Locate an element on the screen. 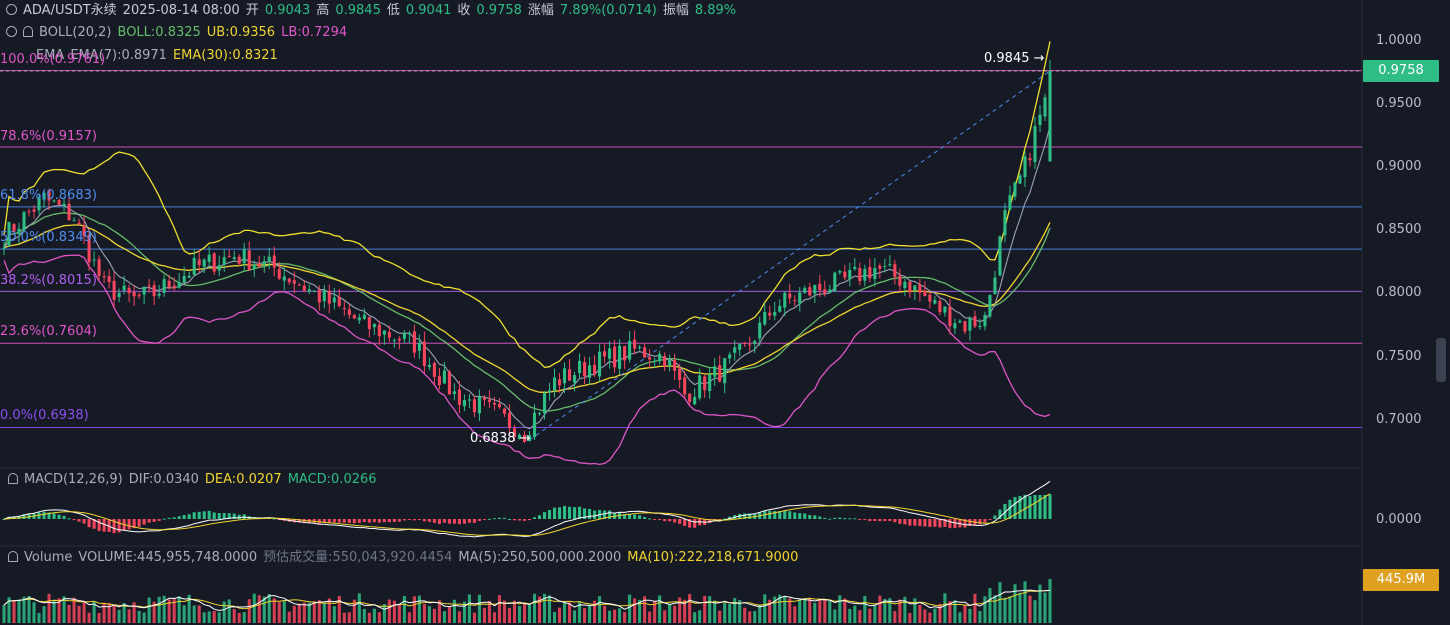  eye-icon is located at coordinates (11, 31).